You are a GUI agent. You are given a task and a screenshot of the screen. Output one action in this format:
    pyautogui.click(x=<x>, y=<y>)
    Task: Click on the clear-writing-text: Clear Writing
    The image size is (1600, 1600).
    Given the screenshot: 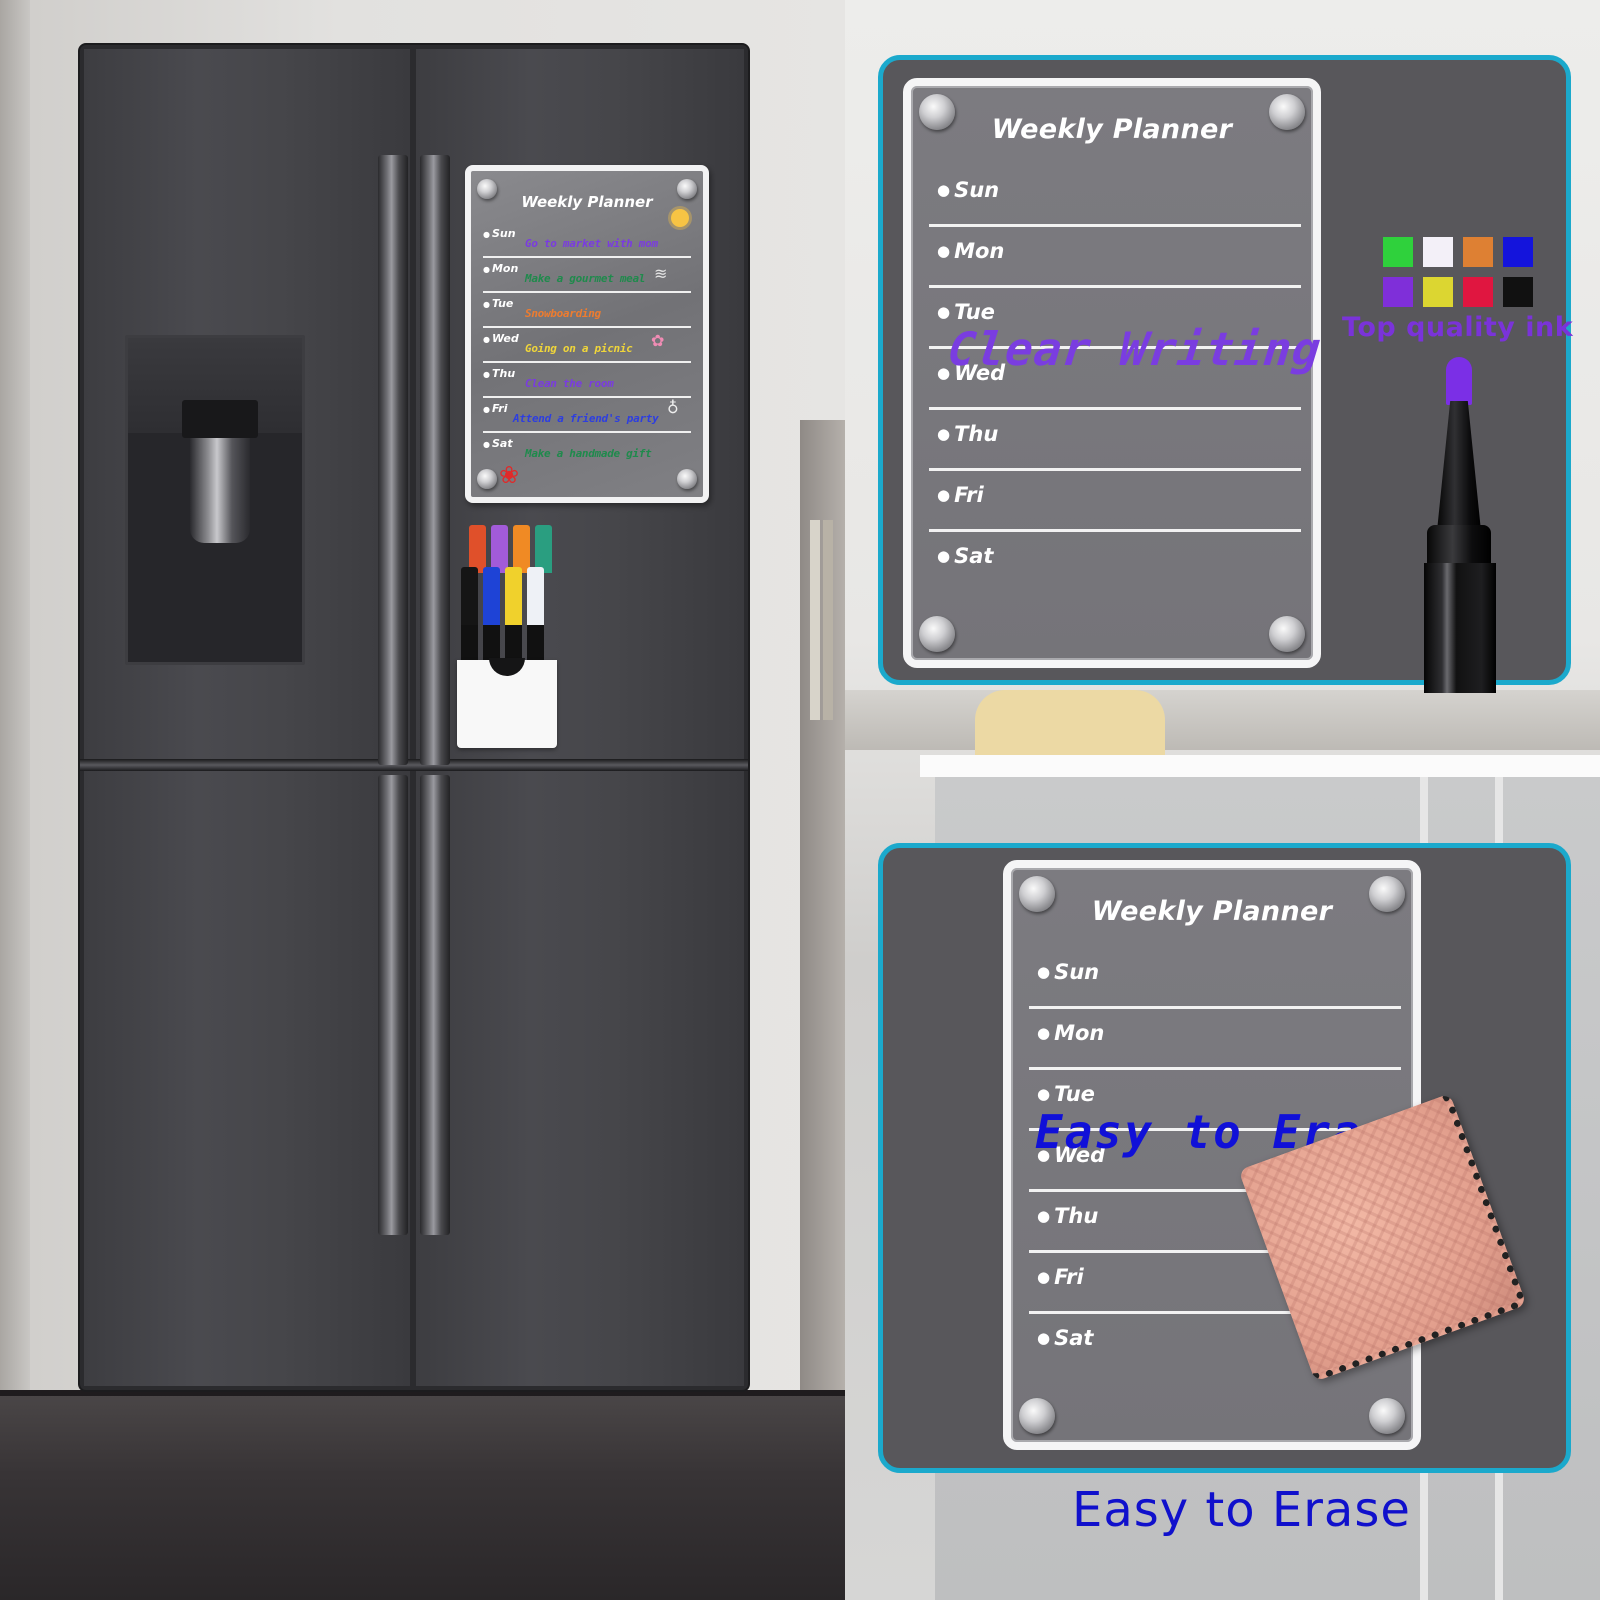 What is the action you would take?
    pyautogui.click(x=1134, y=349)
    